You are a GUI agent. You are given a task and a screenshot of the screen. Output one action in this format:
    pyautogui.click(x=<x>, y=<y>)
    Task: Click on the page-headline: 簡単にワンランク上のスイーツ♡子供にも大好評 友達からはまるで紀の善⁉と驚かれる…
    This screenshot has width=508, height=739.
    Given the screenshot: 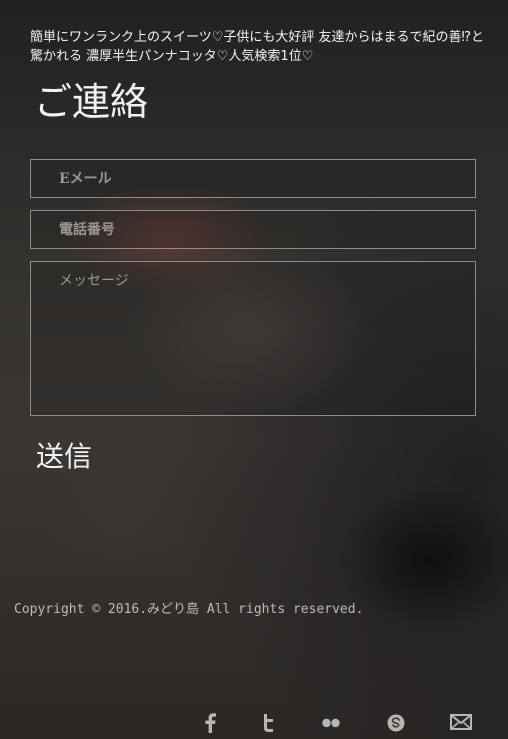 What is the action you would take?
    pyautogui.click(x=257, y=47)
    